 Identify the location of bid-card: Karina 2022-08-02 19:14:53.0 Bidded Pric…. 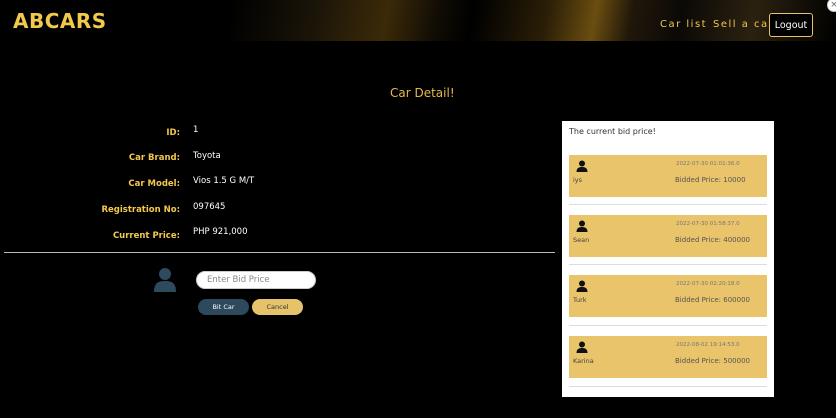
(668, 357).